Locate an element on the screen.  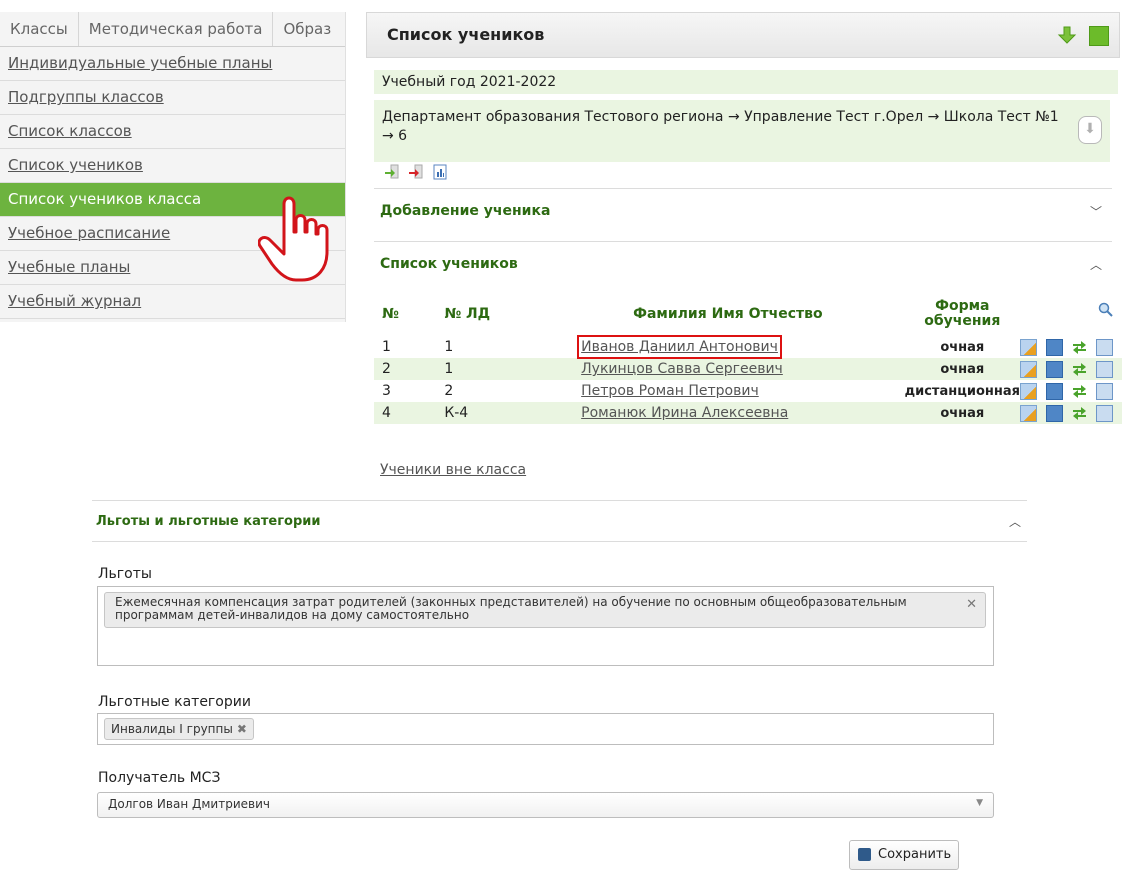
cell-ld: 1 is located at coordinates (449, 347).